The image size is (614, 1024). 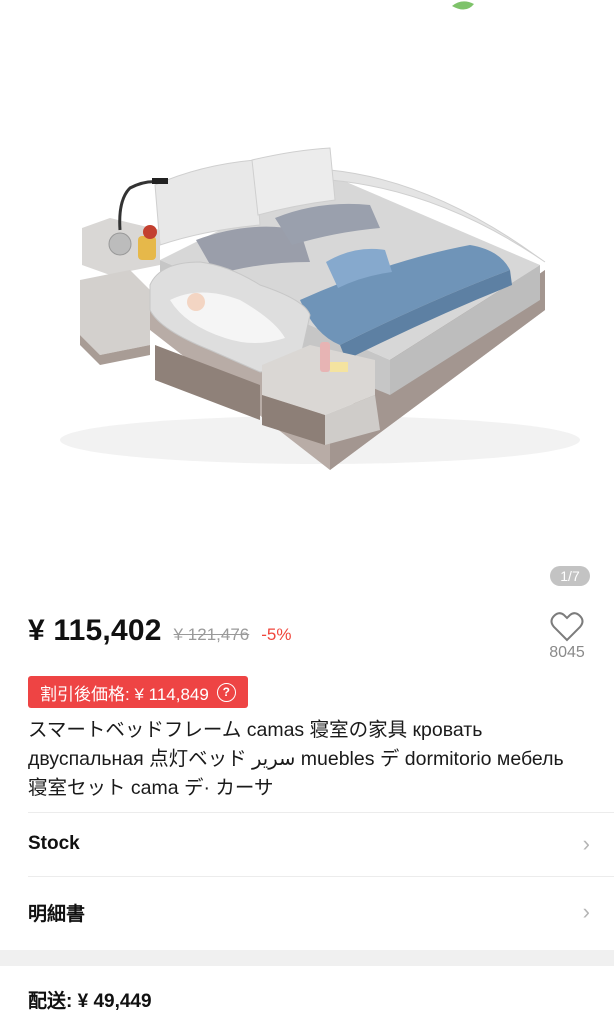 I want to click on current-price: ¥ 115,402, so click(x=95, y=630).